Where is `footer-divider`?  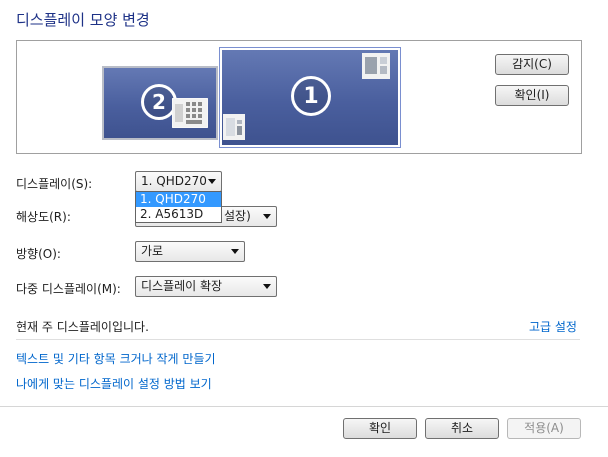 footer-divider is located at coordinates (304, 406).